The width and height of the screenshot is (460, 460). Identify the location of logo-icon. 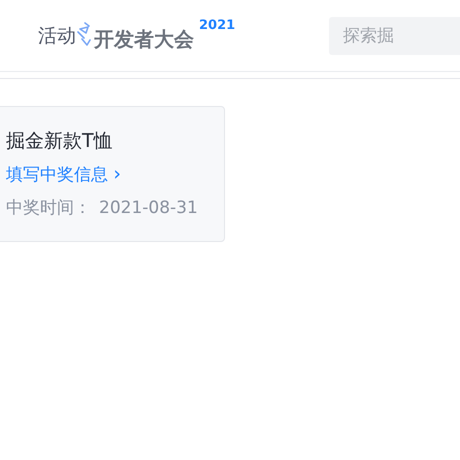
(84, 35).